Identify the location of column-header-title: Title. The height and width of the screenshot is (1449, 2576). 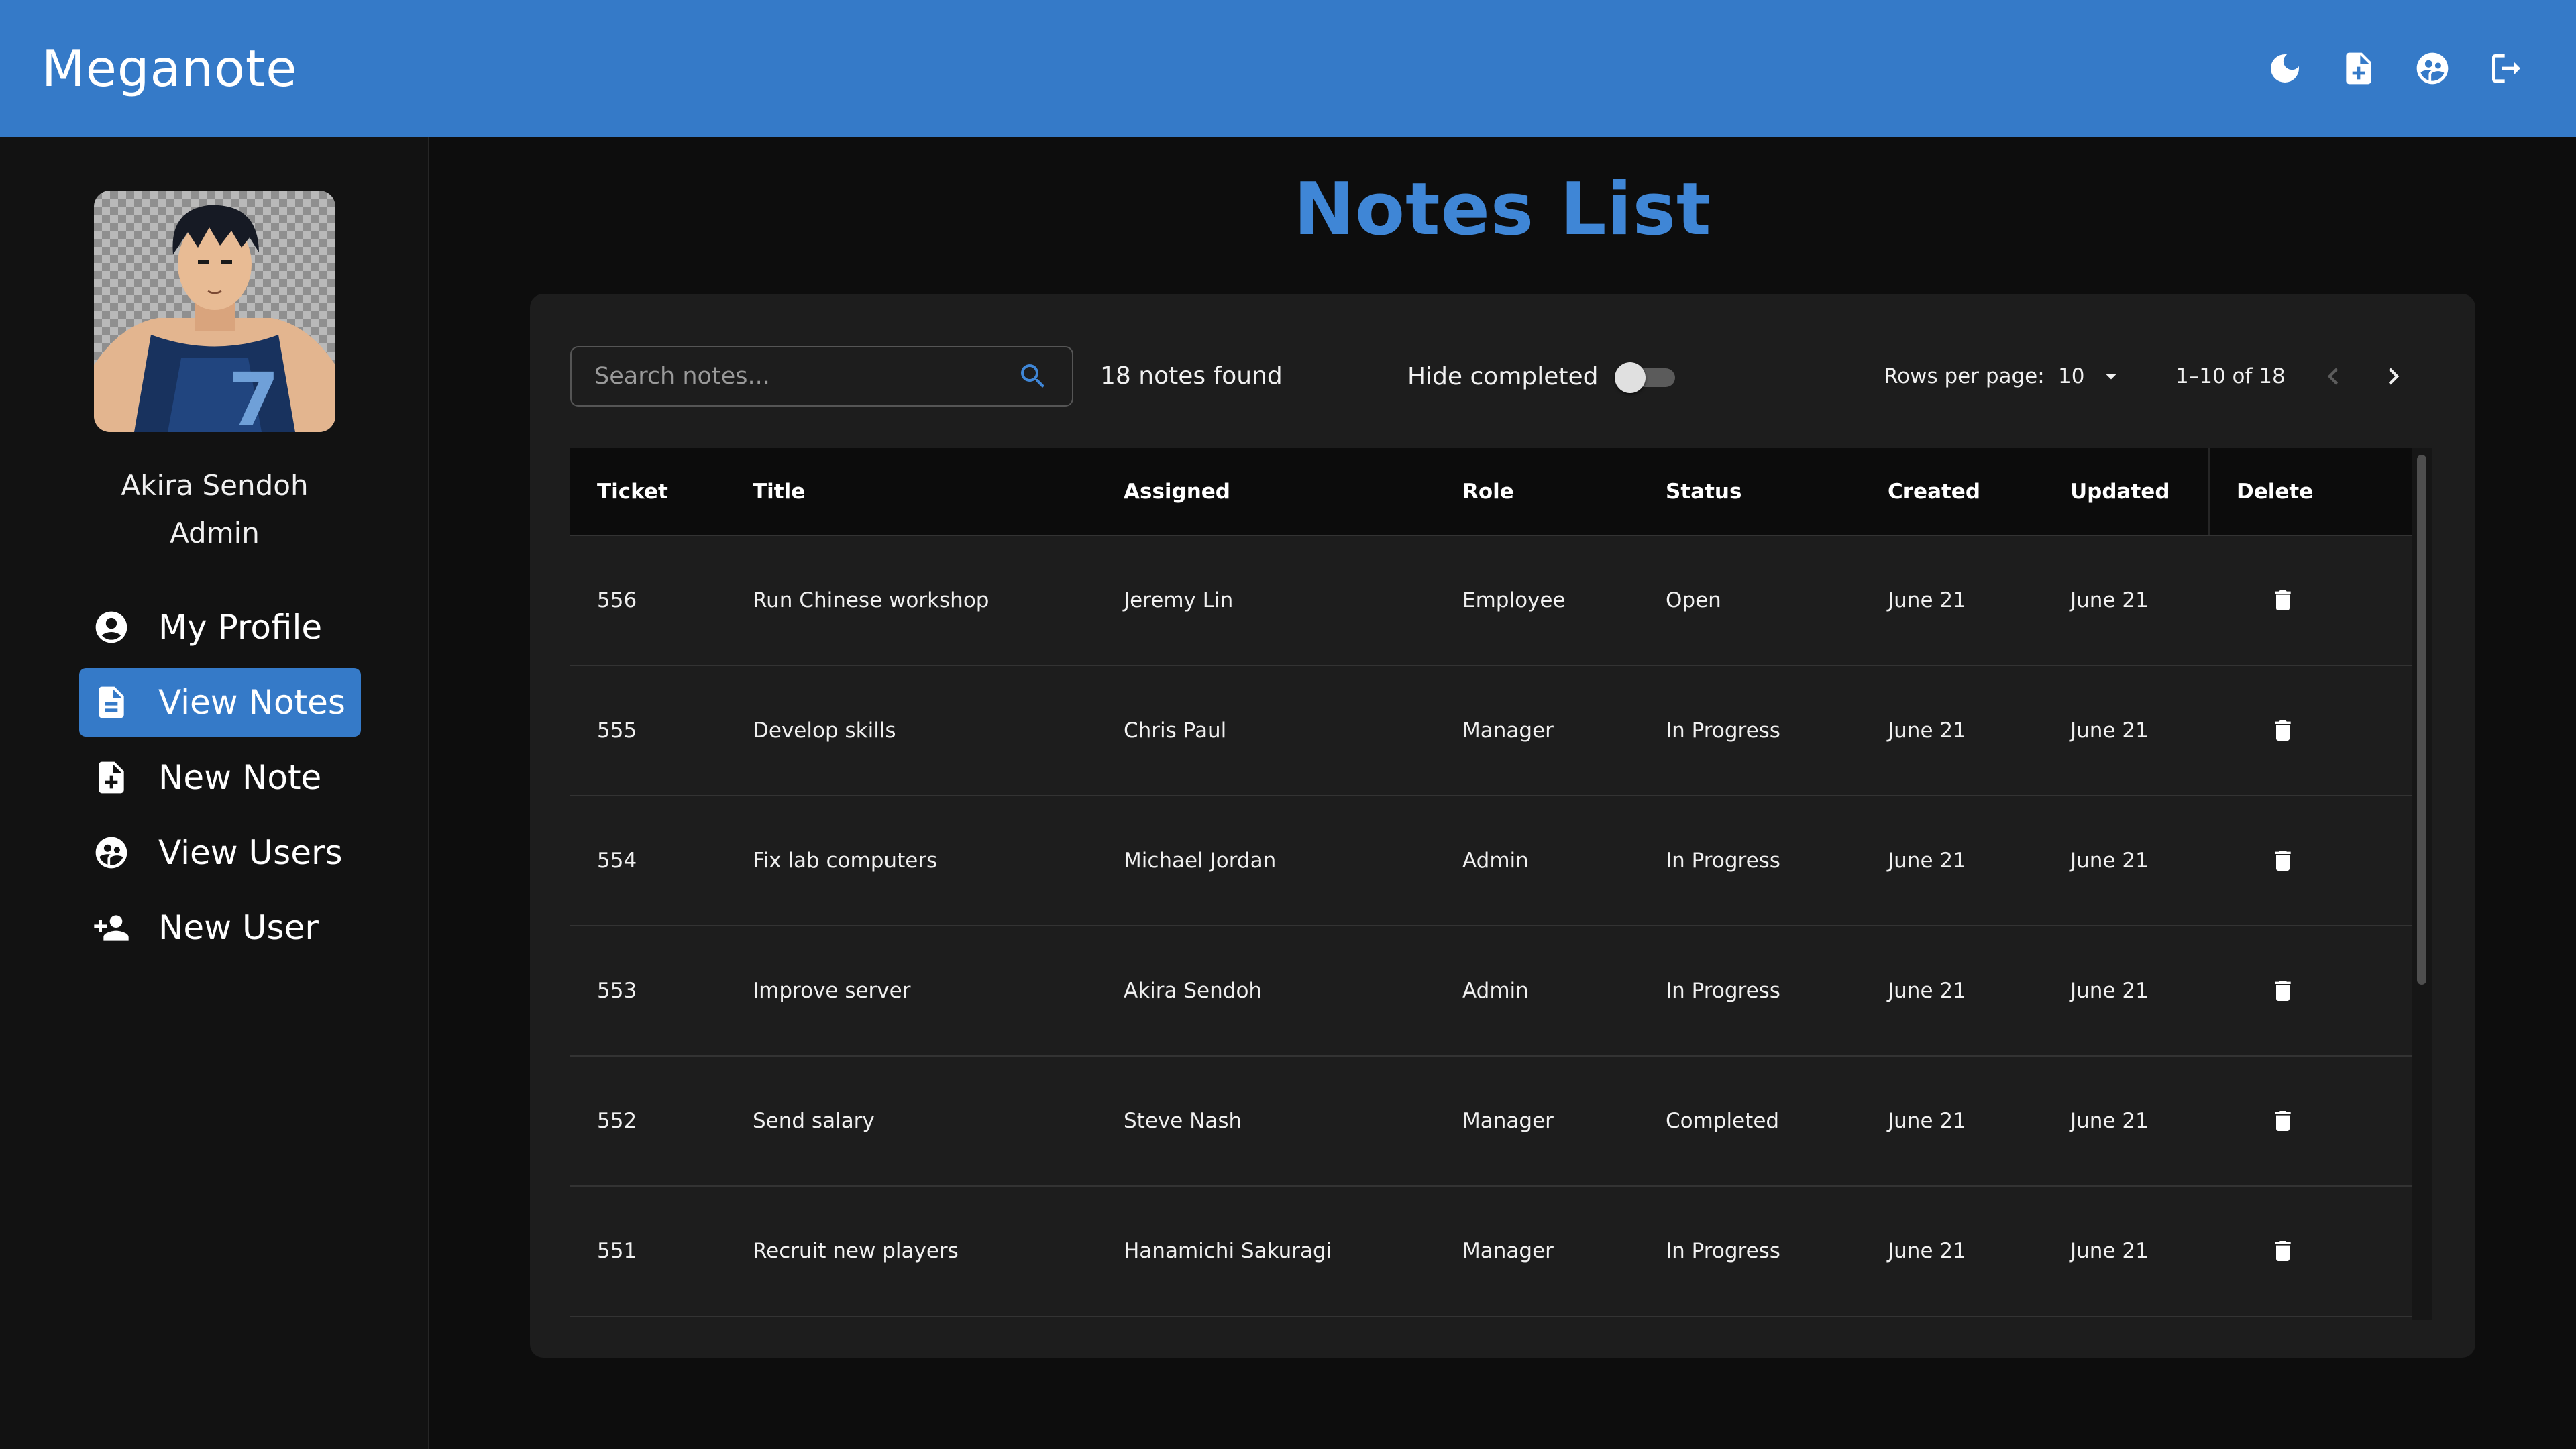
(911, 492).